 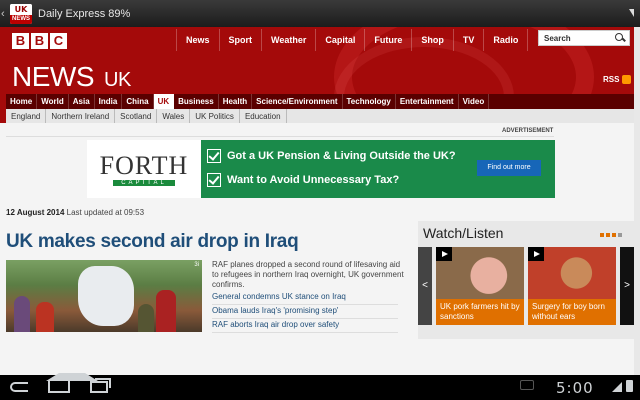 I want to click on menu-corner-icon, so click(x=631, y=13).